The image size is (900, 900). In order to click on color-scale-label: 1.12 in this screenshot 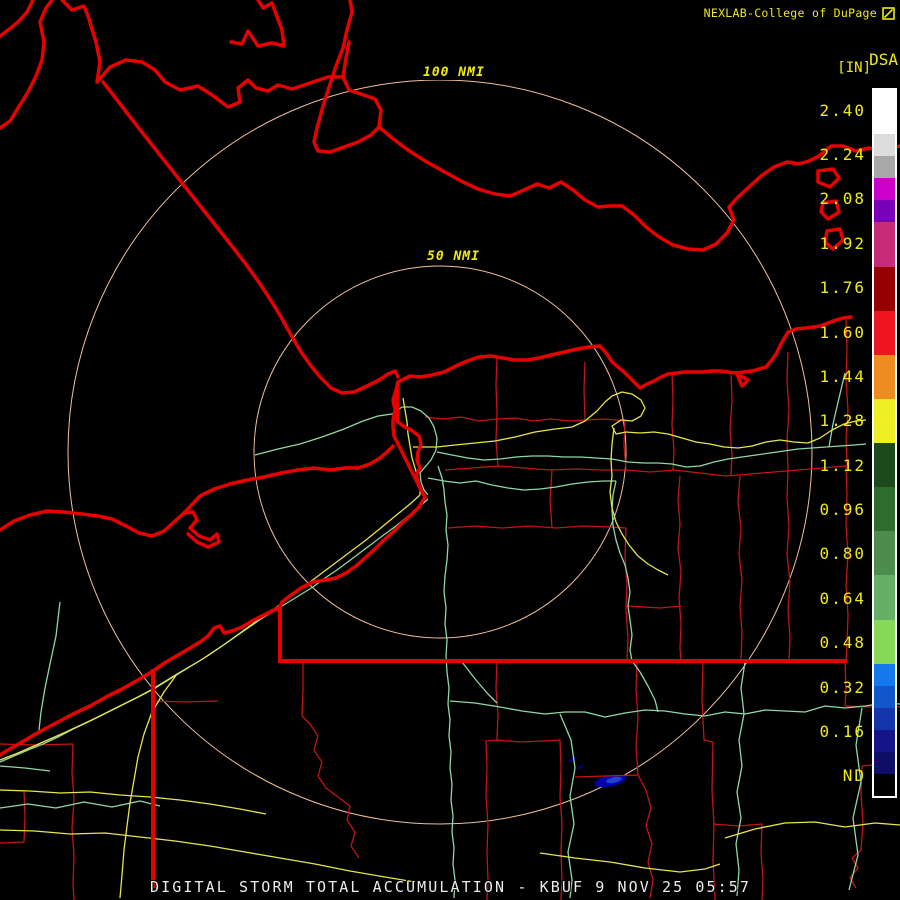, I will do `click(842, 465)`.